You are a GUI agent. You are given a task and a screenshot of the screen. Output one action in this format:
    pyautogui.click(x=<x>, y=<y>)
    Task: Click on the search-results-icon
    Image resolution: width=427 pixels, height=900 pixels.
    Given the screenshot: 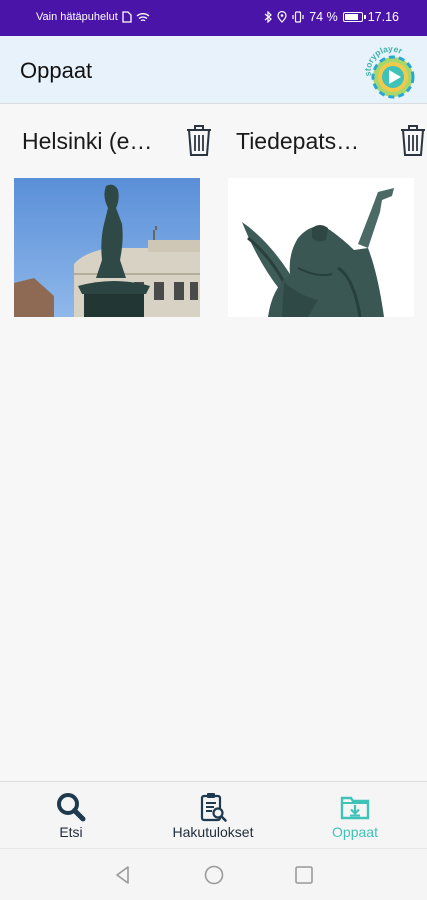 What is the action you would take?
    pyautogui.click(x=213, y=807)
    